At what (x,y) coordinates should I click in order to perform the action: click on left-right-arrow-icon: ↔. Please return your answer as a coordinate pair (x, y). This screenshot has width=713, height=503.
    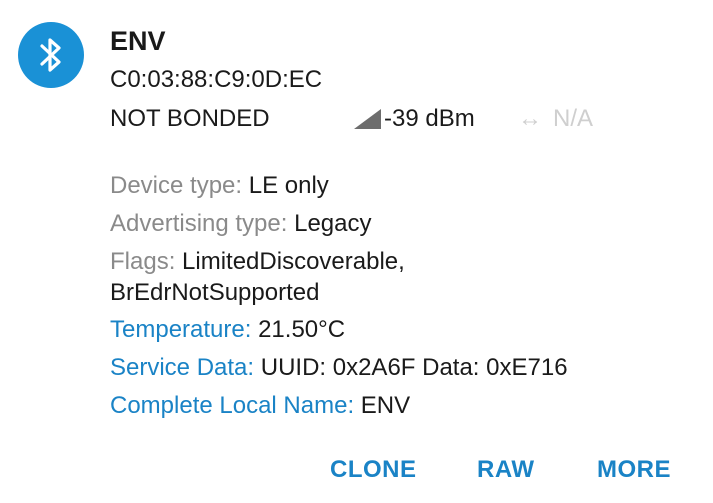
    Looking at the image, I should click on (530, 118).